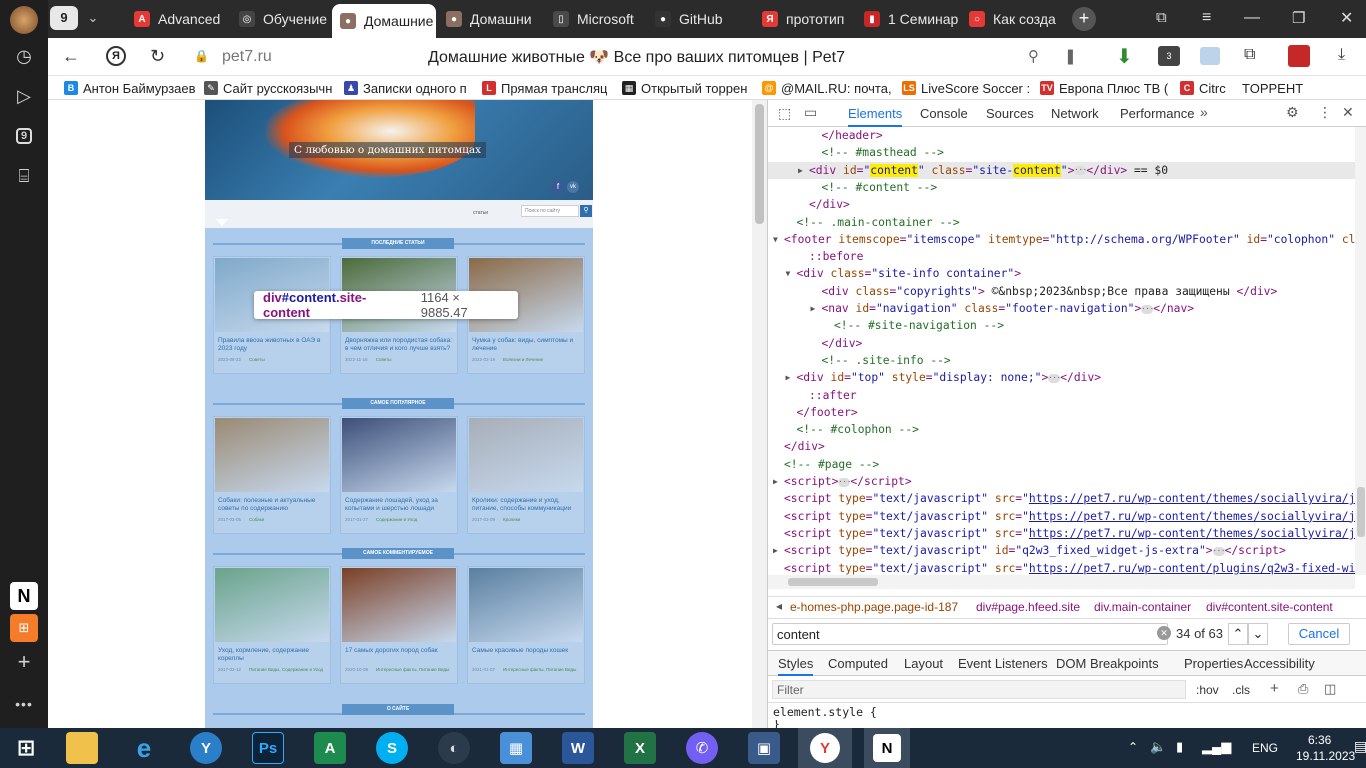 This screenshot has height=768, width=1366. Describe the element at coordinates (1133, 747) in the screenshot. I see `tray-chevron-icon: ⌃` at that location.